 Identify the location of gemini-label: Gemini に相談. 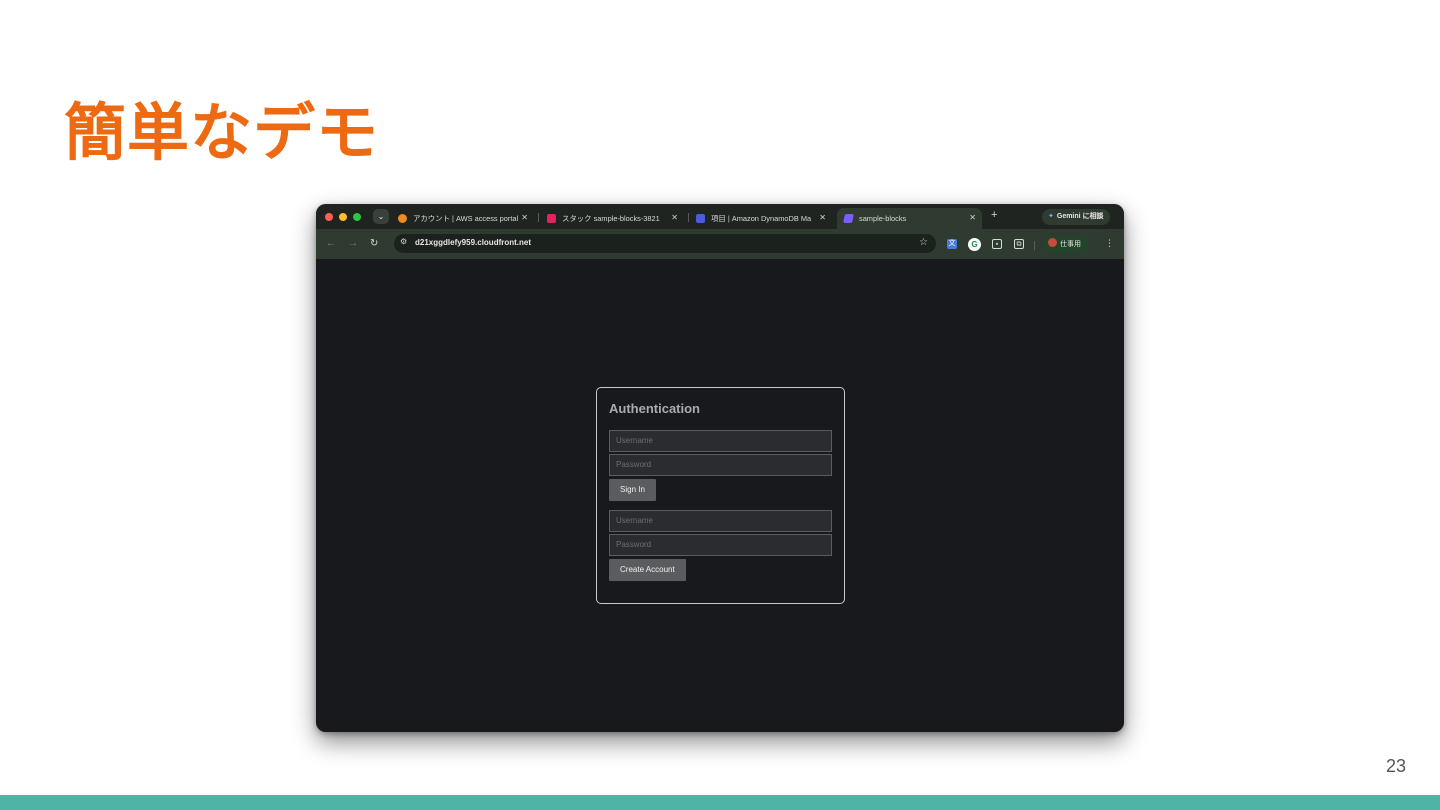
(1080, 216).